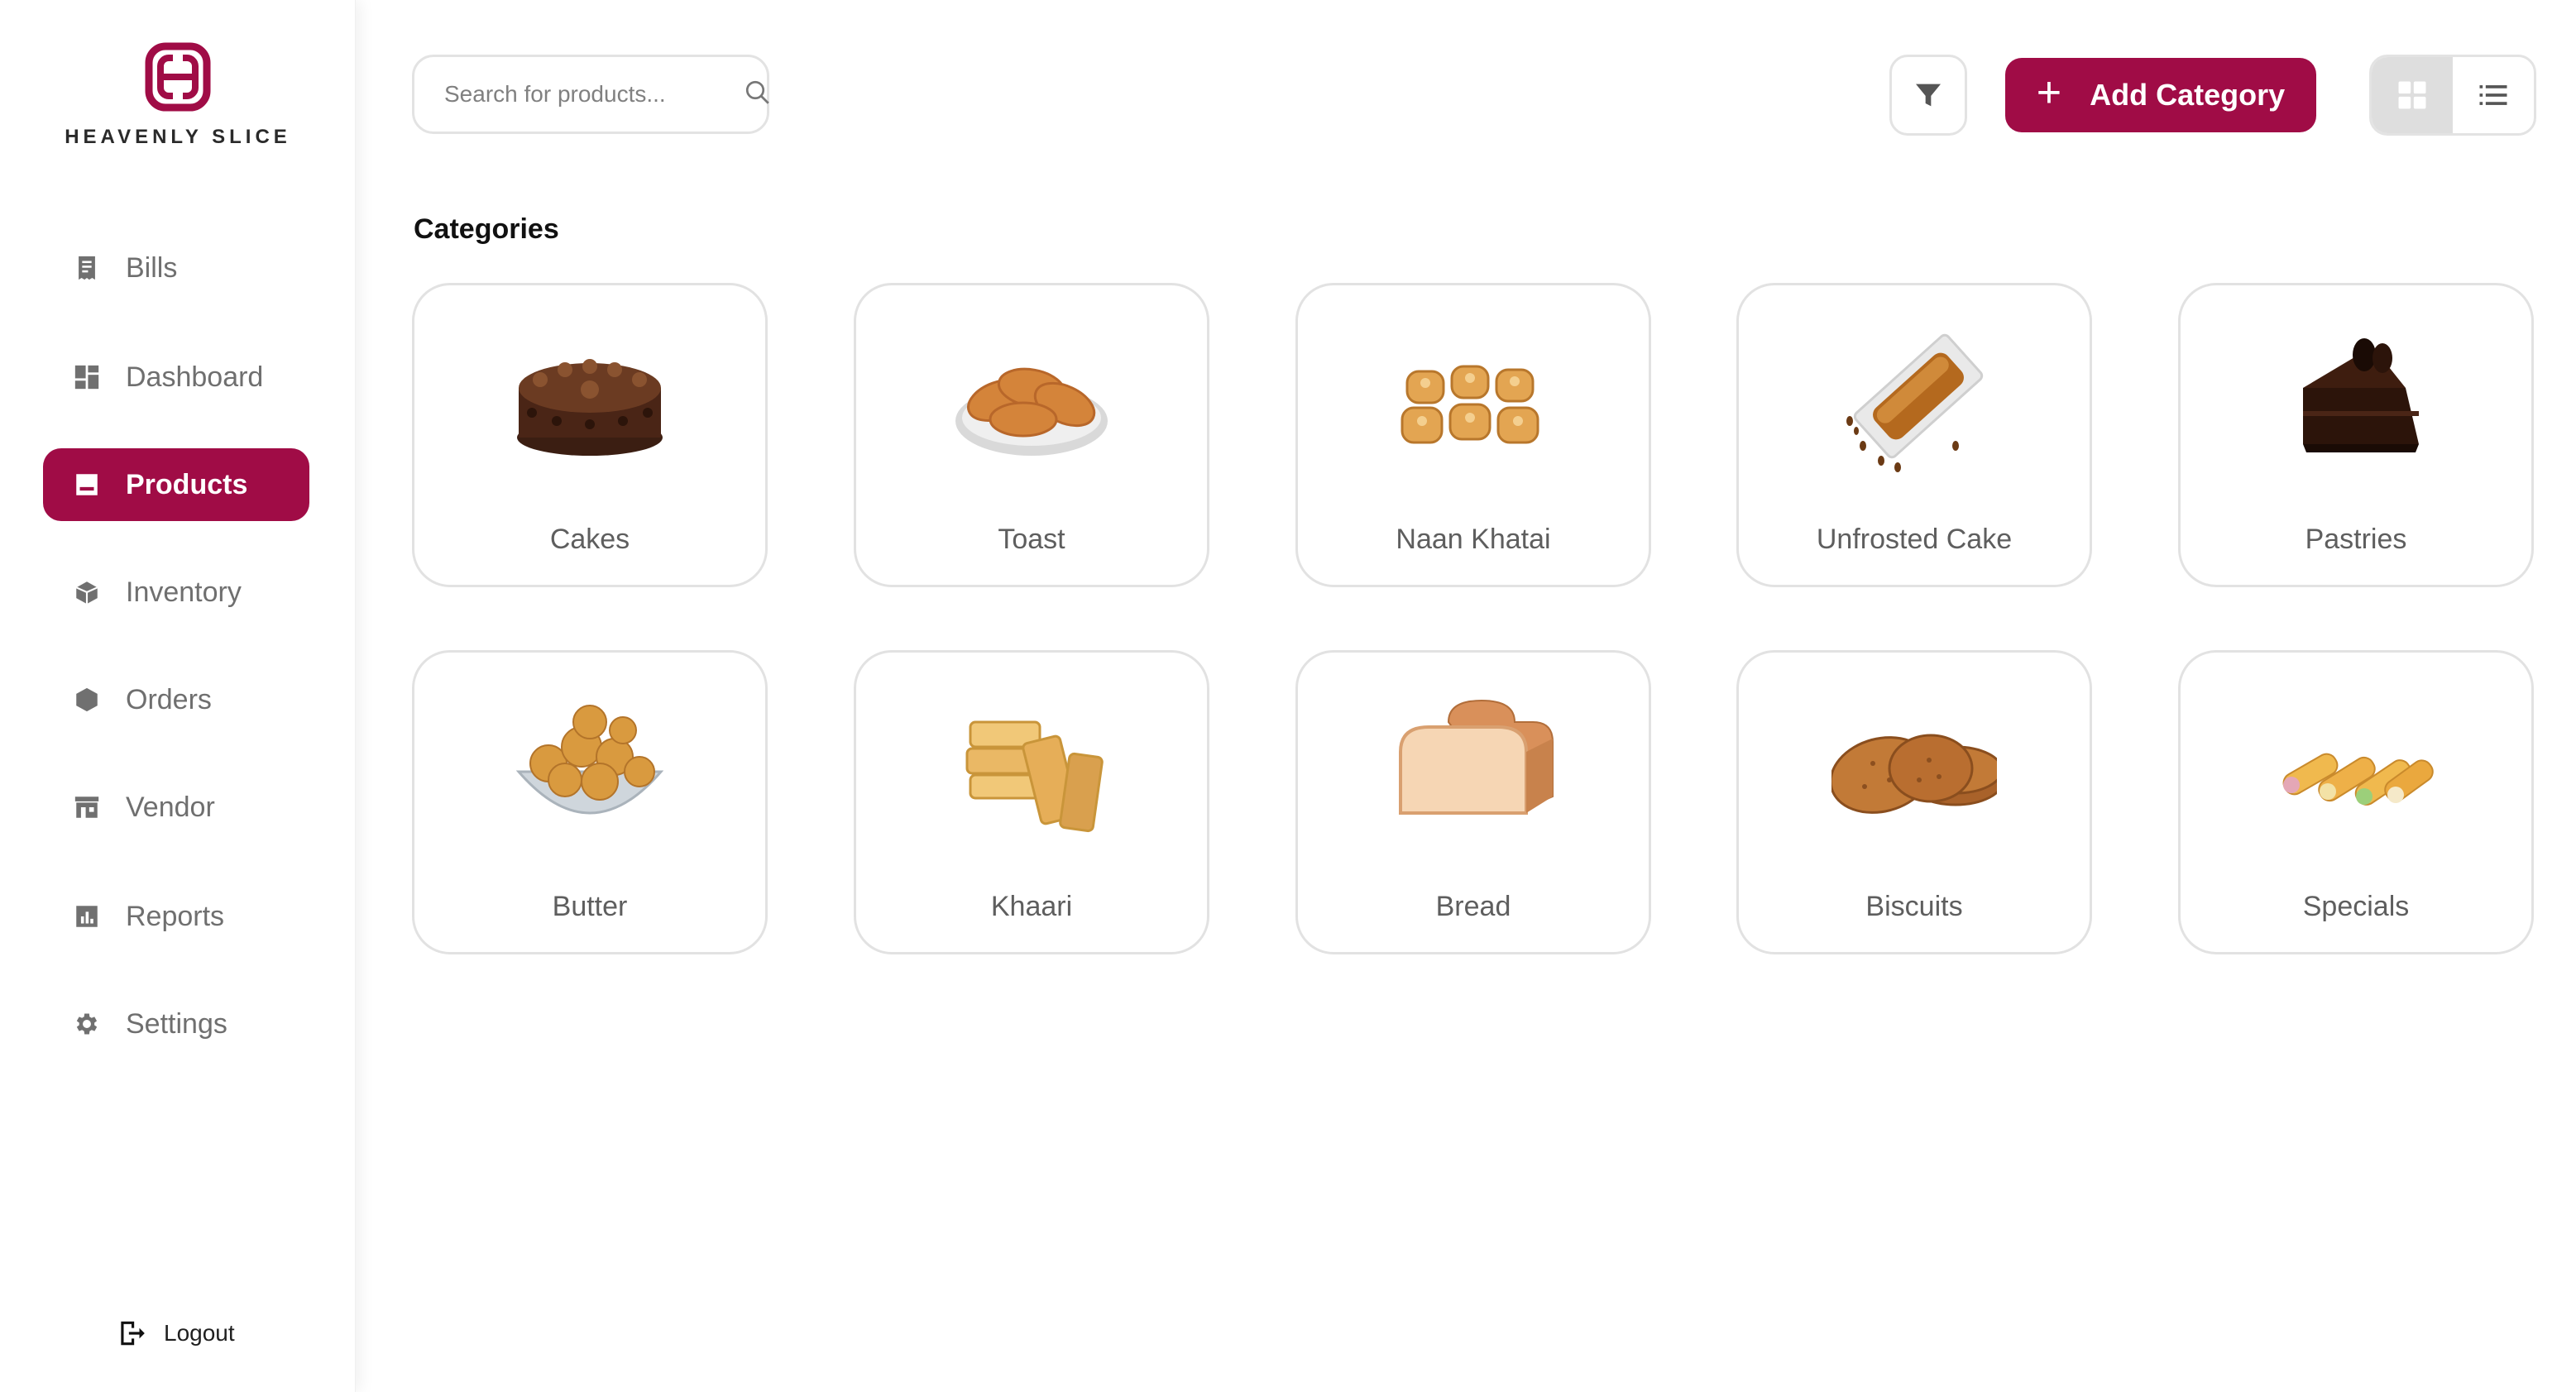 Image resolution: width=2576 pixels, height=1392 pixels. I want to click on gear-icon, so click(87, 1024).